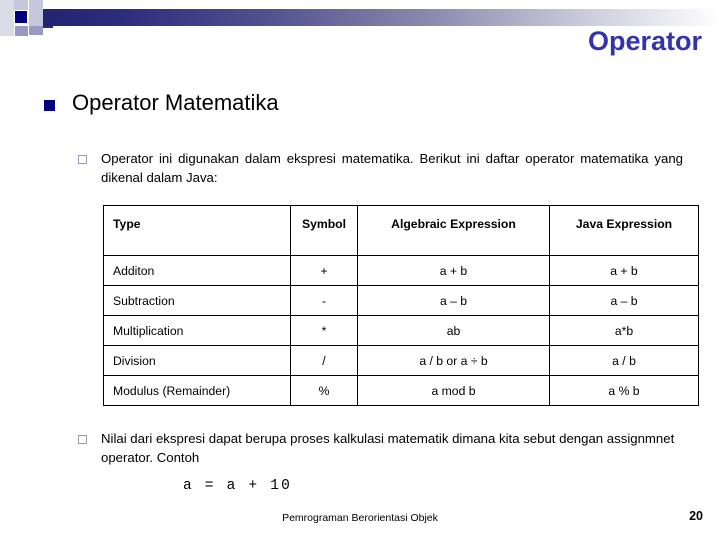  What do you see at coordinates (238, 486) in the screenshot?
I see `code-example: a = a + 10` at bounding box center [238, 486].